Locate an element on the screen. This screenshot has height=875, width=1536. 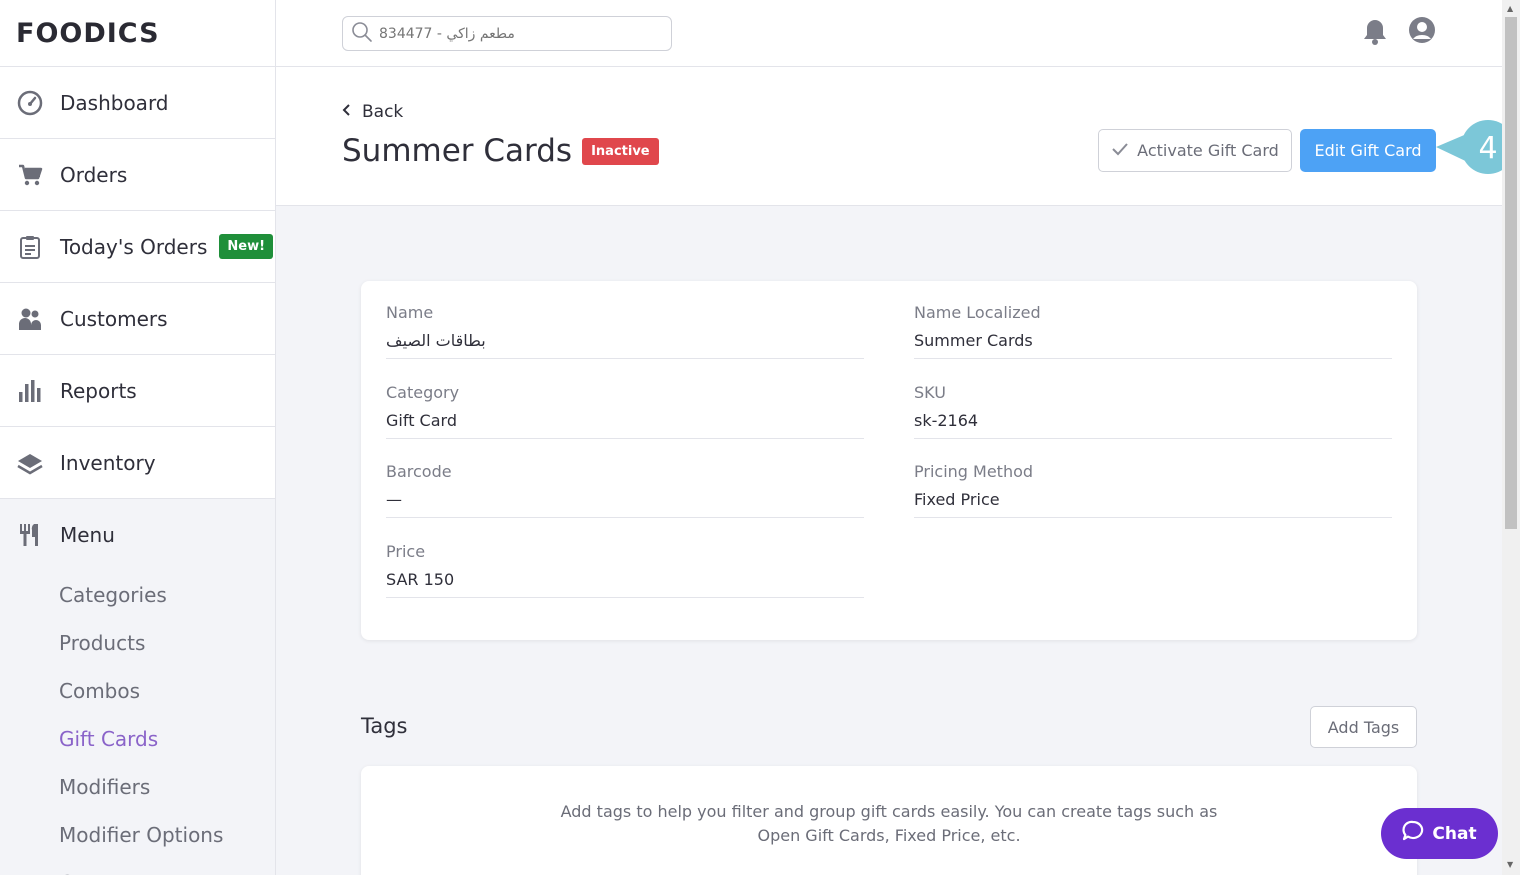
field-label: Name Localized is located at coordinates (977, 312).